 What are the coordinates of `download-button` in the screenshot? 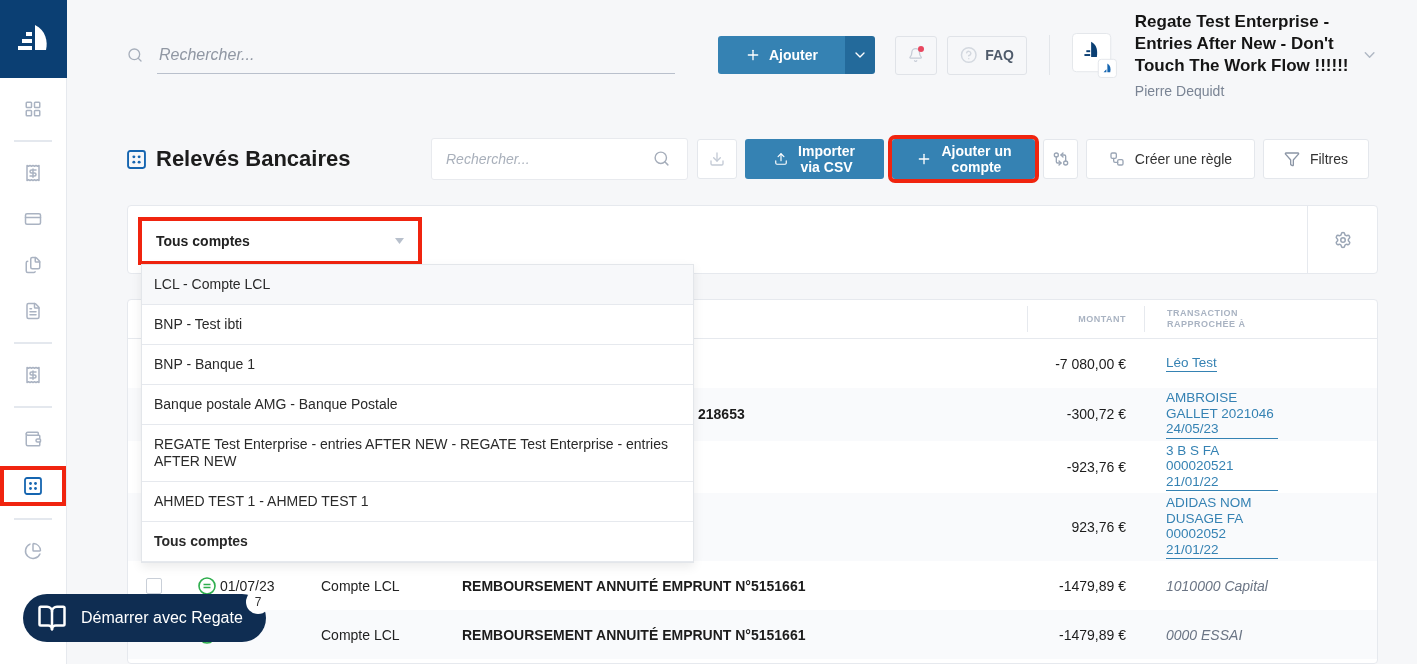 It's located at (717, 159).